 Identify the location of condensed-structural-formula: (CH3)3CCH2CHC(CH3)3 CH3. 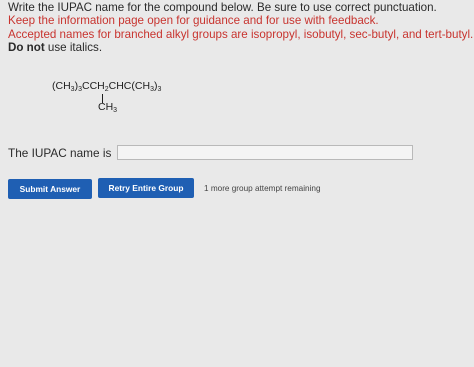
(106, 97).